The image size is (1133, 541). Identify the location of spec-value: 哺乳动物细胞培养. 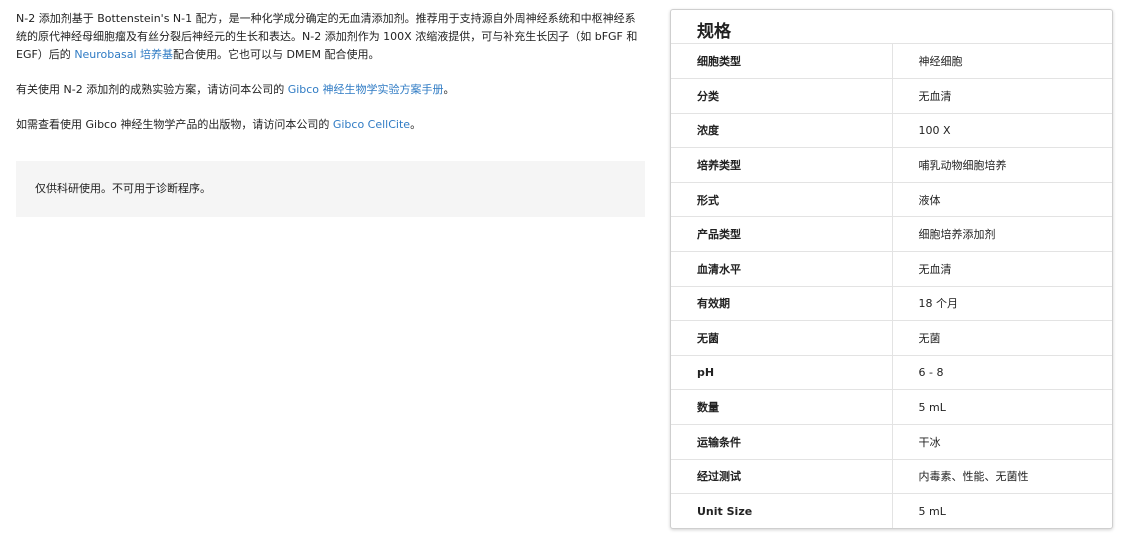
(1002, 165).